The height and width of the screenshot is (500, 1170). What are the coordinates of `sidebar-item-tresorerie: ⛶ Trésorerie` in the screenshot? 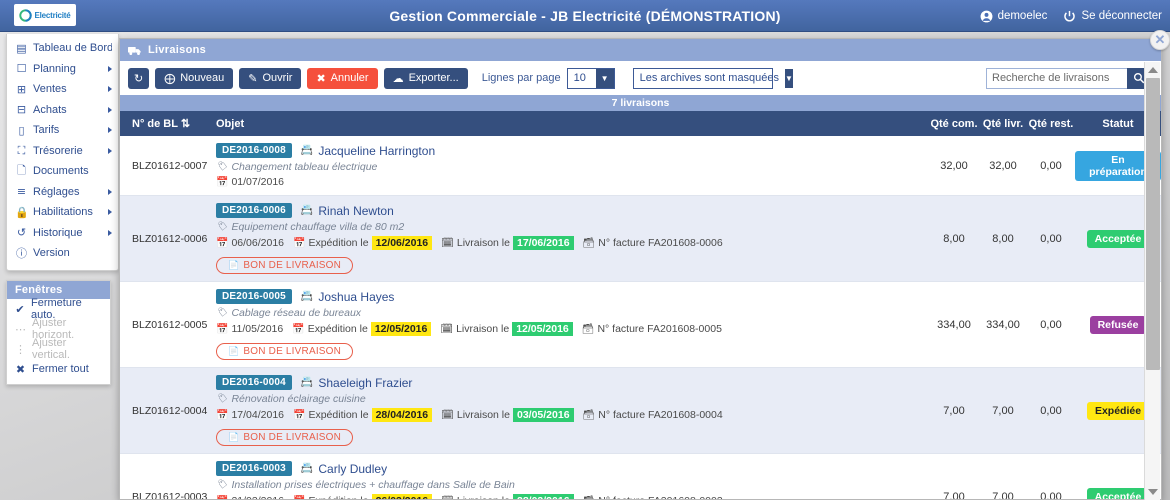 It's located at (62, 151).